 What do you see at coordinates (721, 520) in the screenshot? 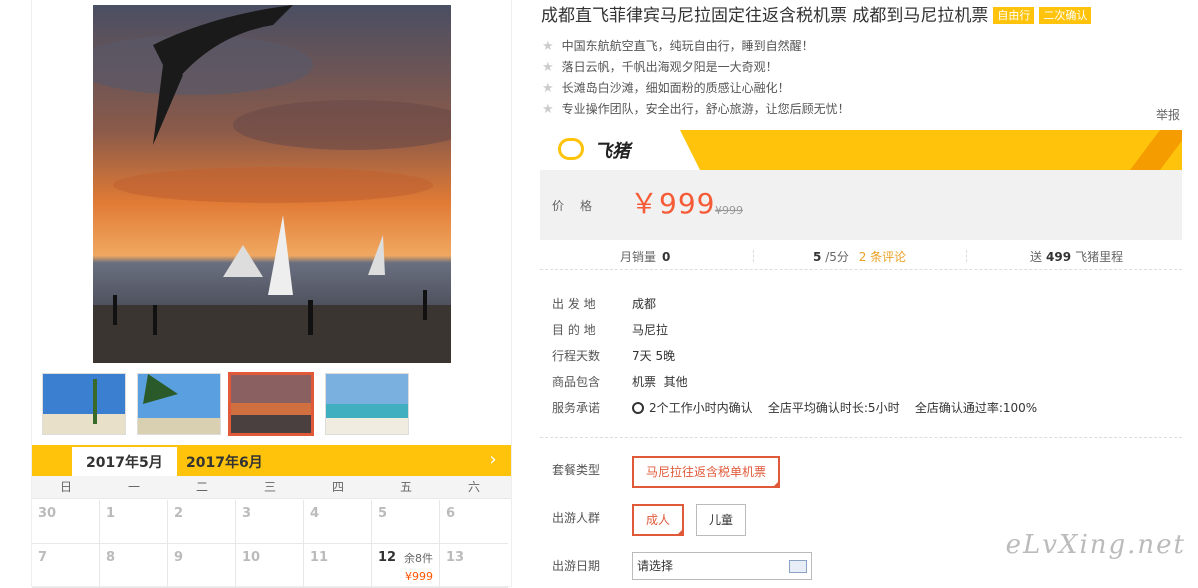
I see `people-option-child: 儿童` at bounding box center [721, 520].